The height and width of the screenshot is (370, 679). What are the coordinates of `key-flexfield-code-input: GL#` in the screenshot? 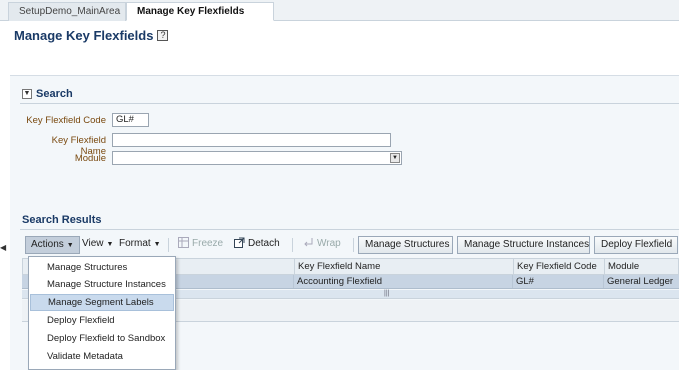 It's located at (130, 120).